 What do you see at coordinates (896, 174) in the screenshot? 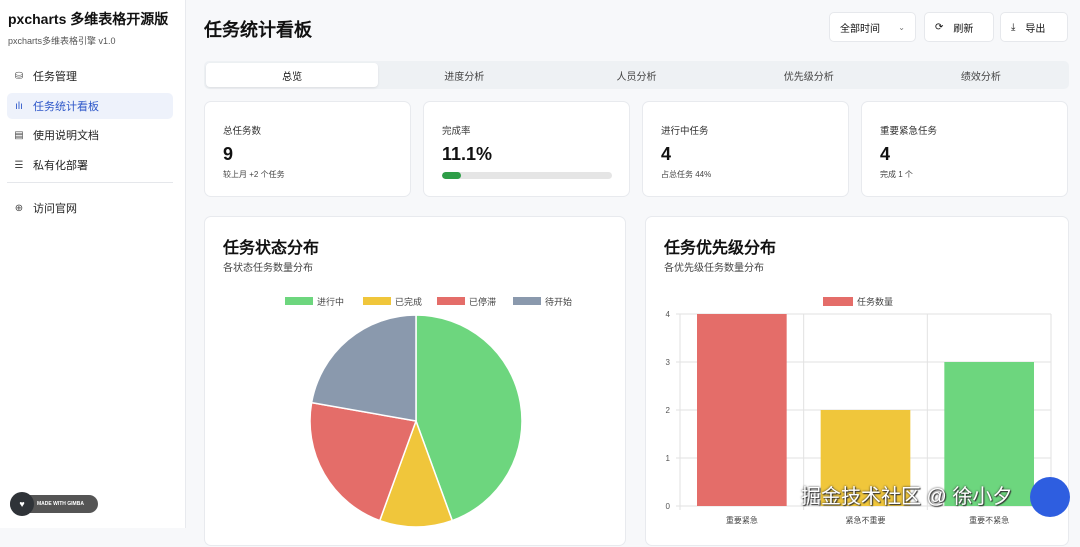
I see `stat-note: 完成 1 个` at bounding box center [896, 174].